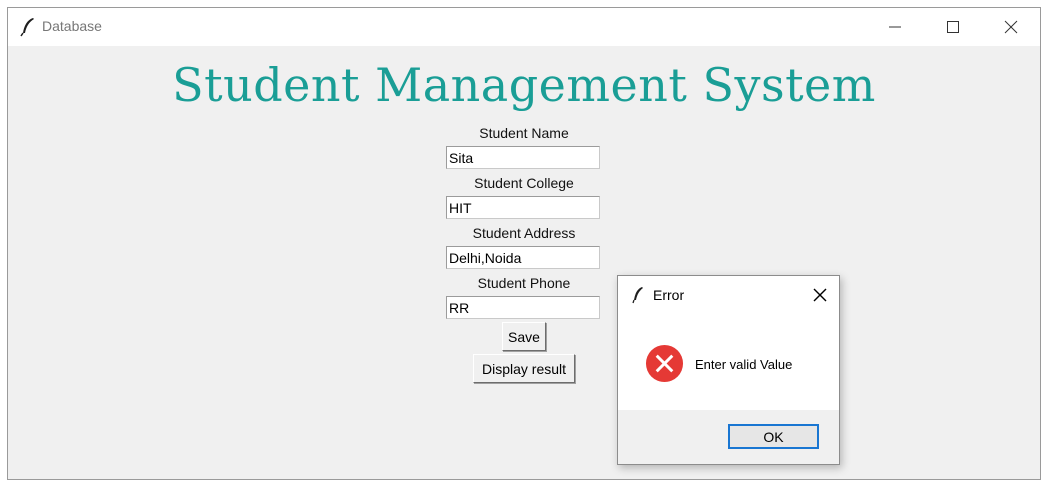  I want to click on ok-button: OK, so click(773, 436).